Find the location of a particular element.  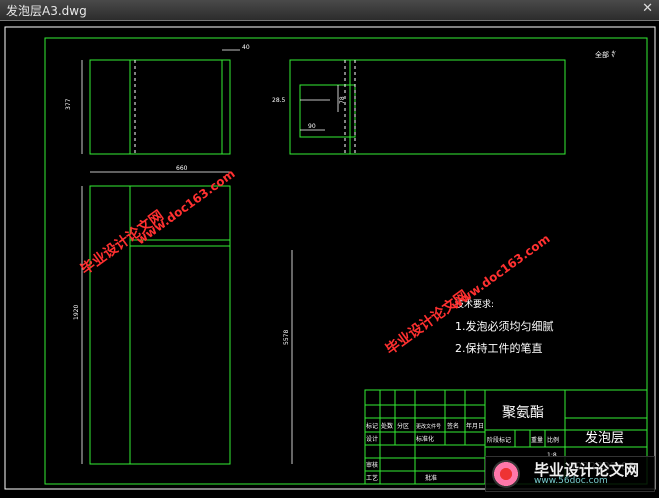

dim-90: 90 is located at coordinates (312, 126).